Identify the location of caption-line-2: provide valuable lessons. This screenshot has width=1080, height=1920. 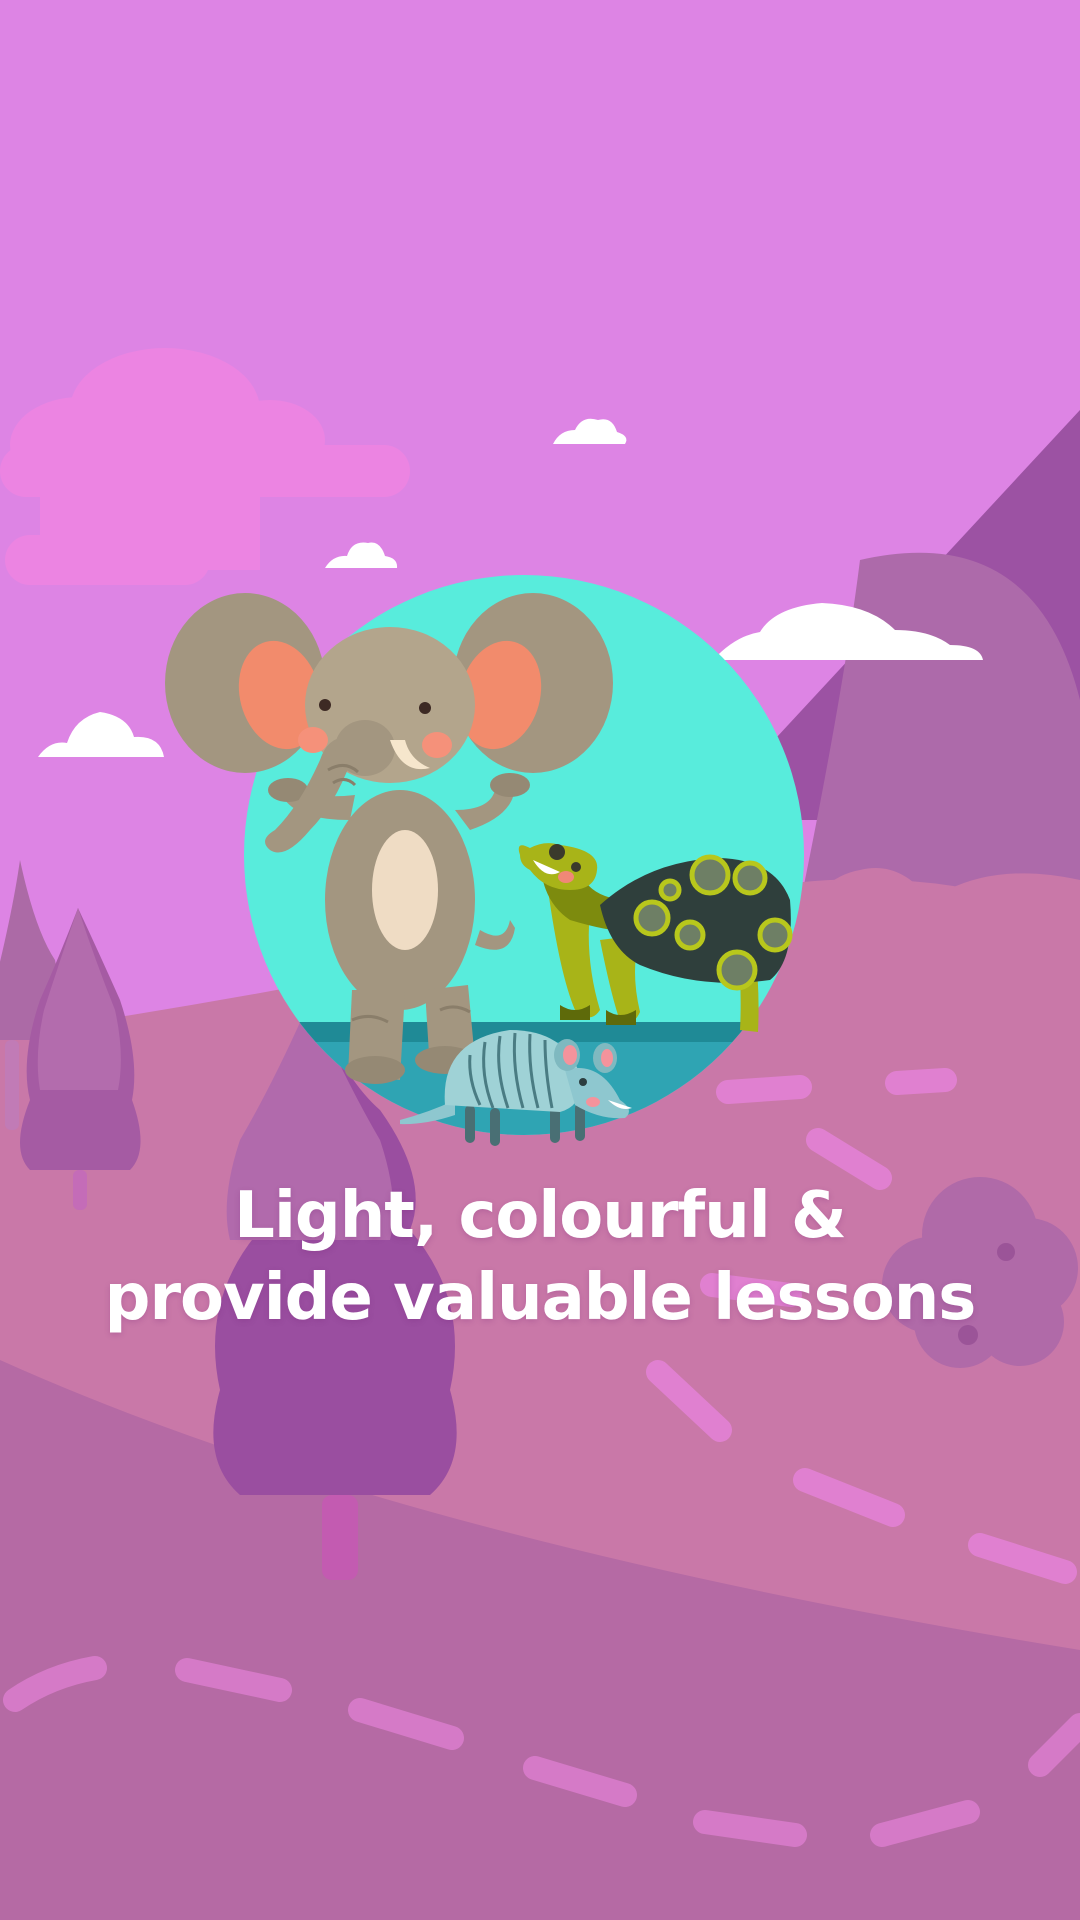
(540, 1298).